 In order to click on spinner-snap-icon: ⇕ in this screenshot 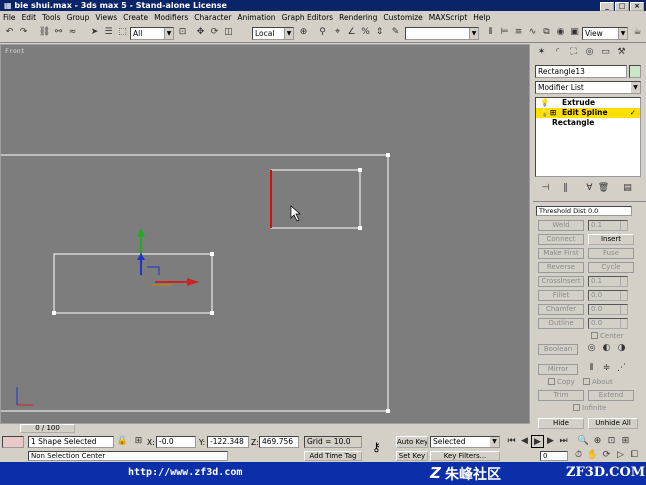, I will do `click(379, 32)`.